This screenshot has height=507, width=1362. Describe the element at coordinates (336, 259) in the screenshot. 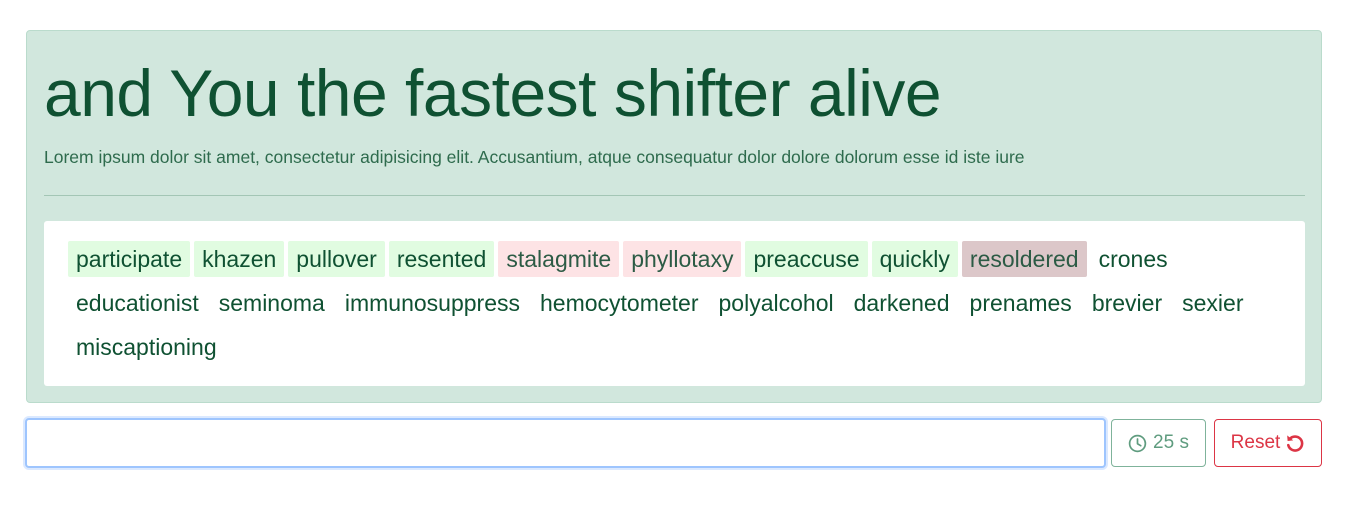

I see `word-correct: pullover` at that location.